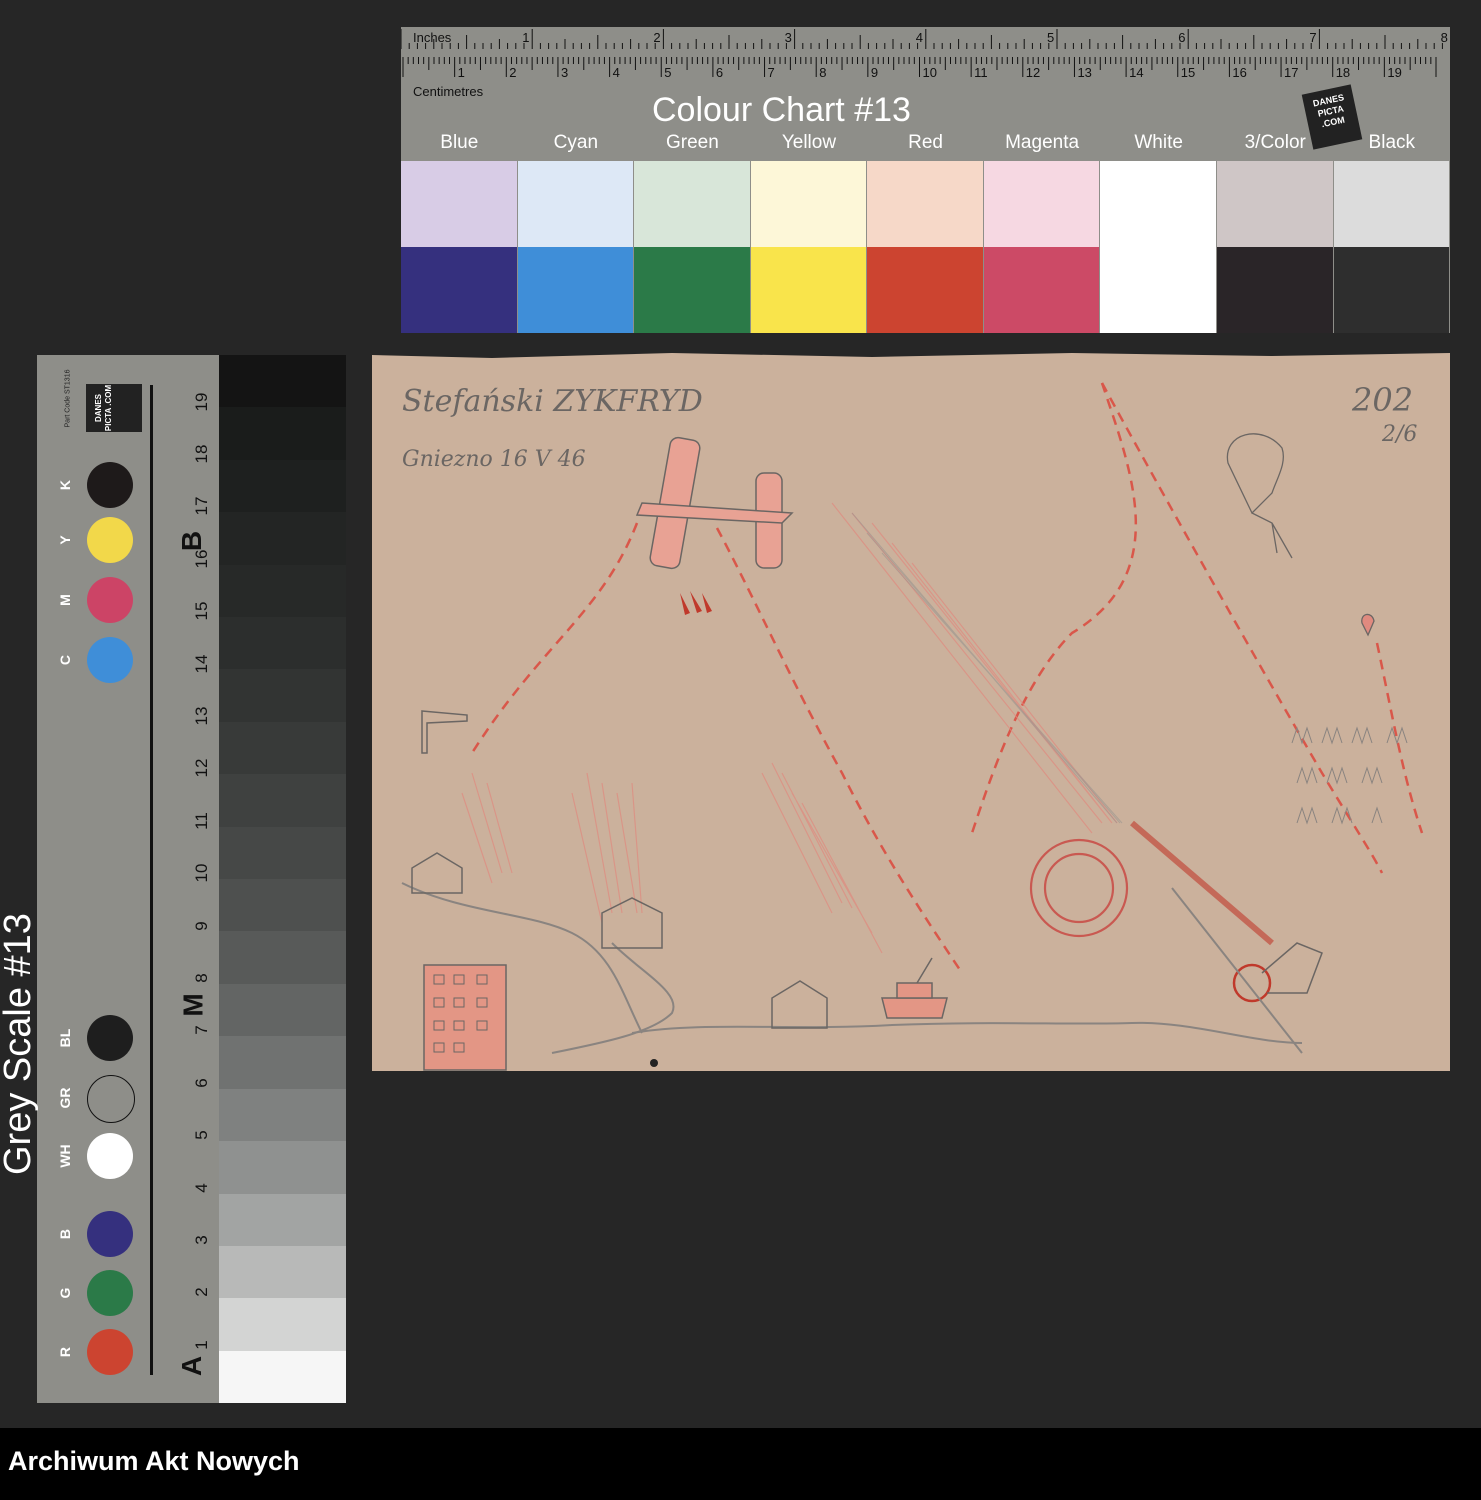 The height and width of the screenshot is (1500, 1481). What do you see at coordinates (552, 401) in the screenshot?
I see `author-name: Stefański ZYKFRYD` at bounding box center [552, 401].